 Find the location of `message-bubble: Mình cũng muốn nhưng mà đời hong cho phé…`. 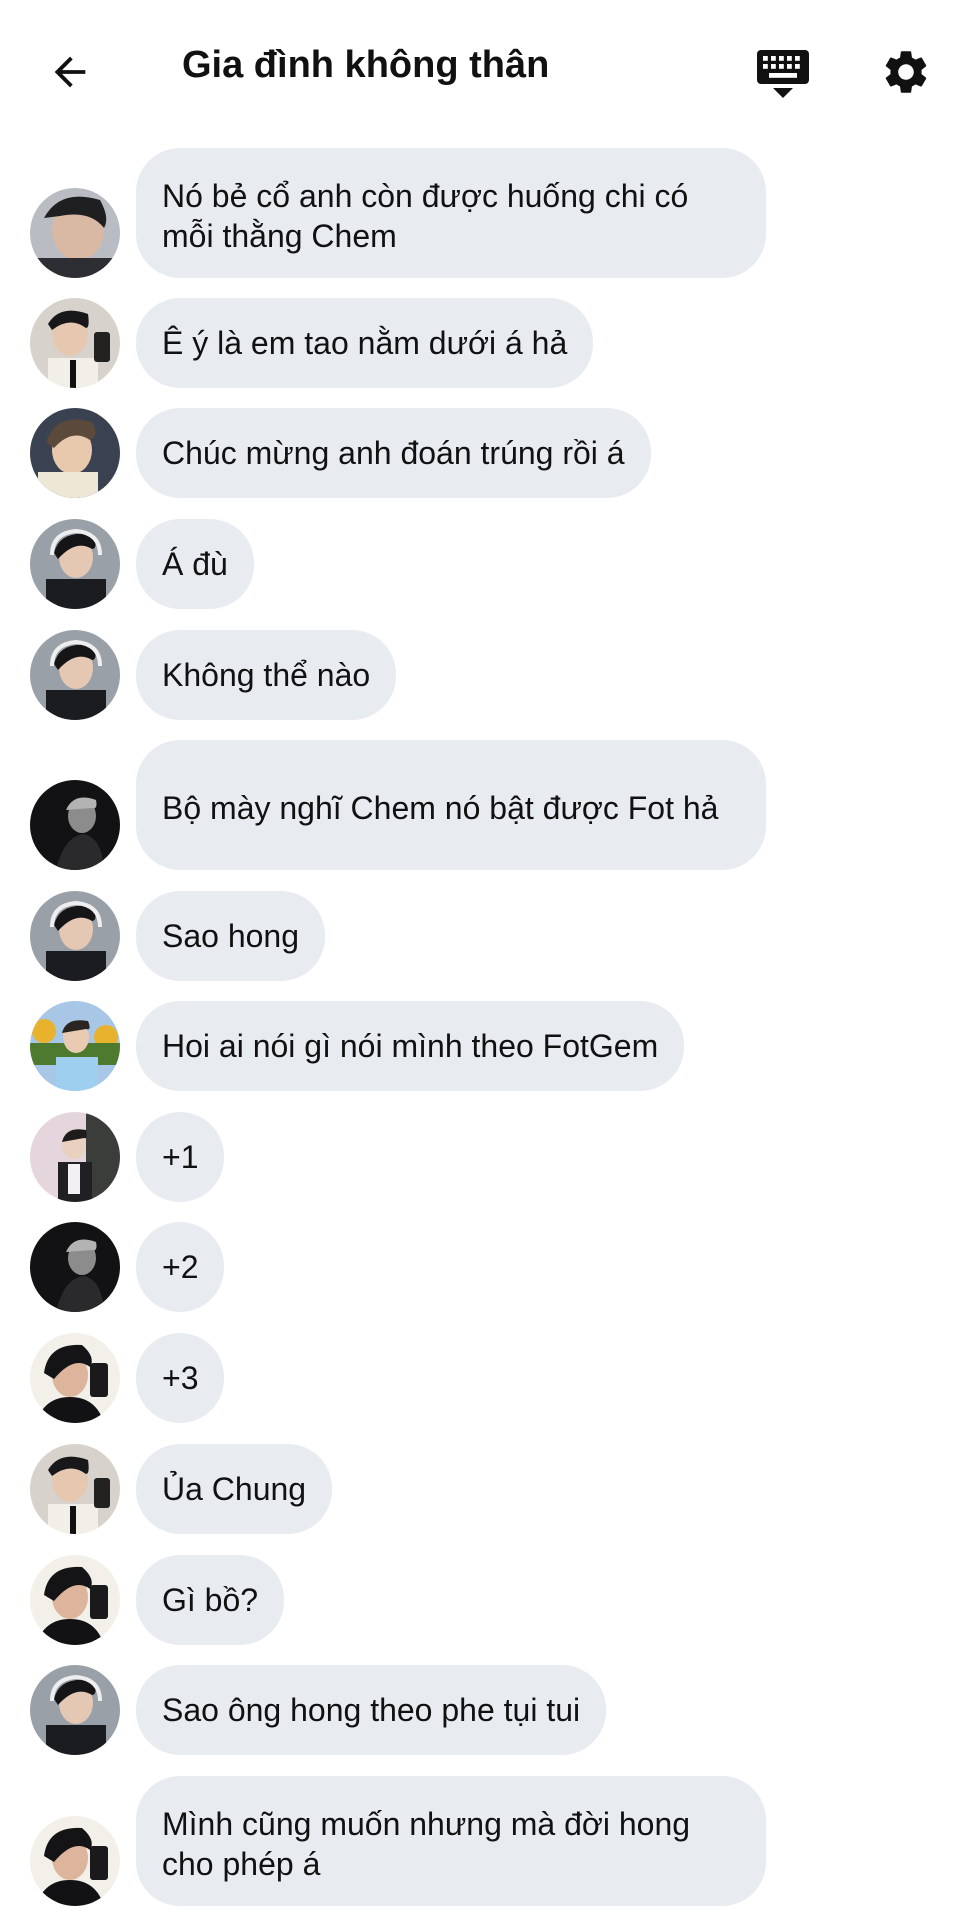

message-bubble: Mình cũng muốn nhưng mà đời hong cho phé… is located at coordinates (451, 1841).